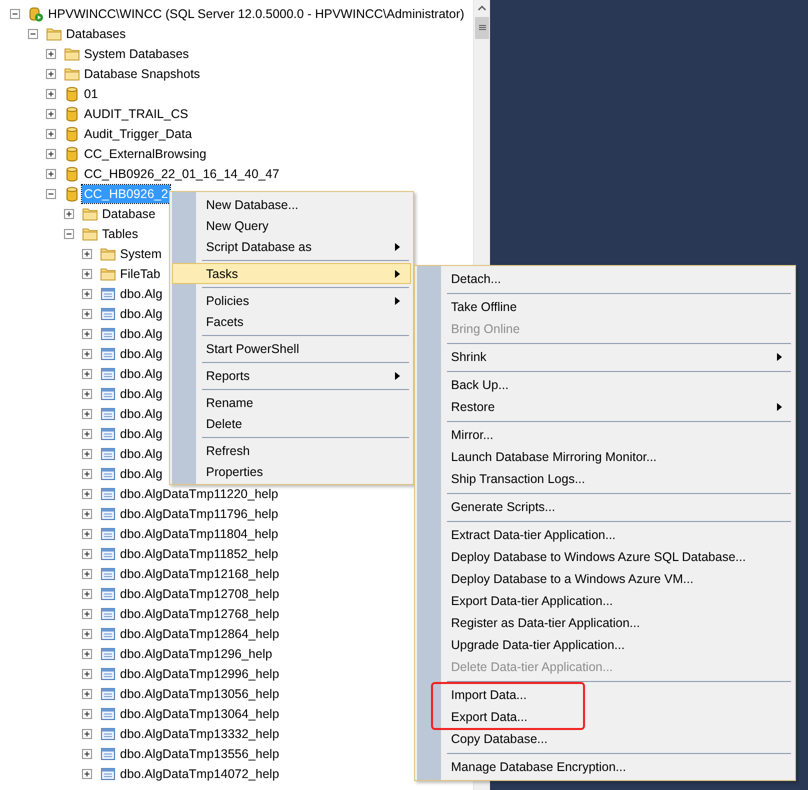  What do you see at coordinates (120, 234) in the screenshot?
I see `tree-item: Tables` at bounding box center [120, 234].